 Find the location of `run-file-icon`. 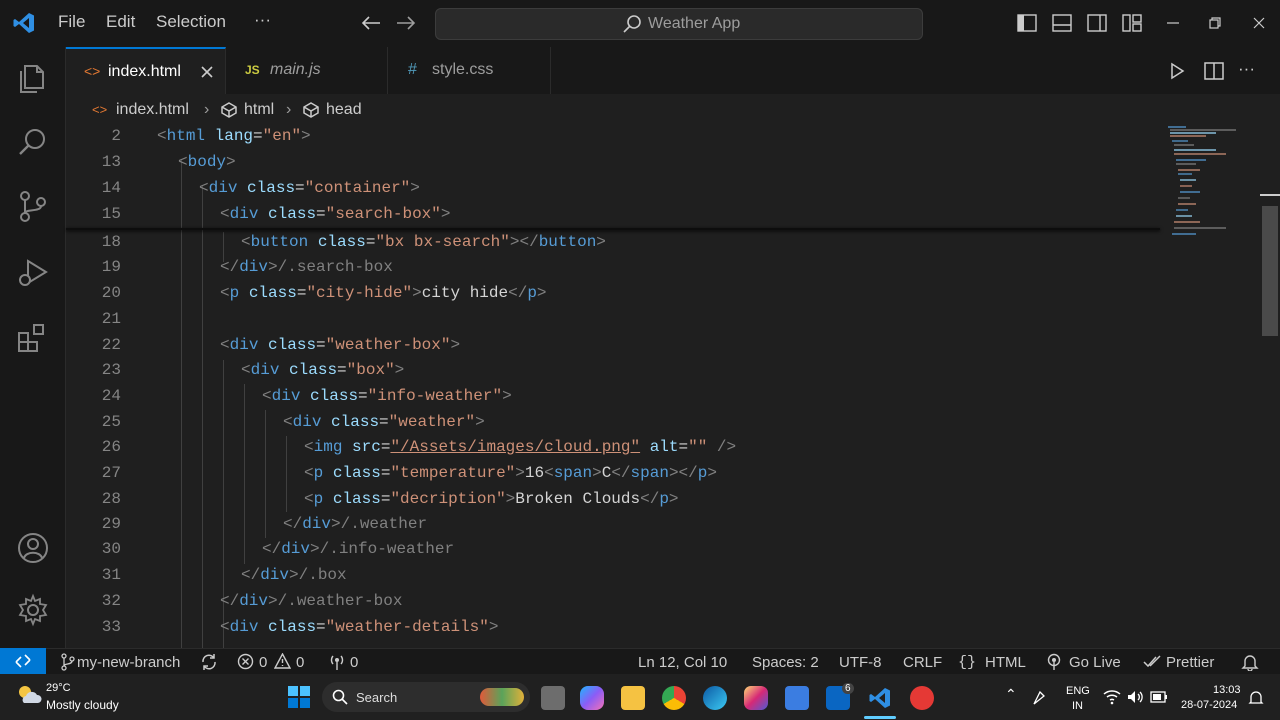

run-file-icon is located at coordinates (1177, 71).